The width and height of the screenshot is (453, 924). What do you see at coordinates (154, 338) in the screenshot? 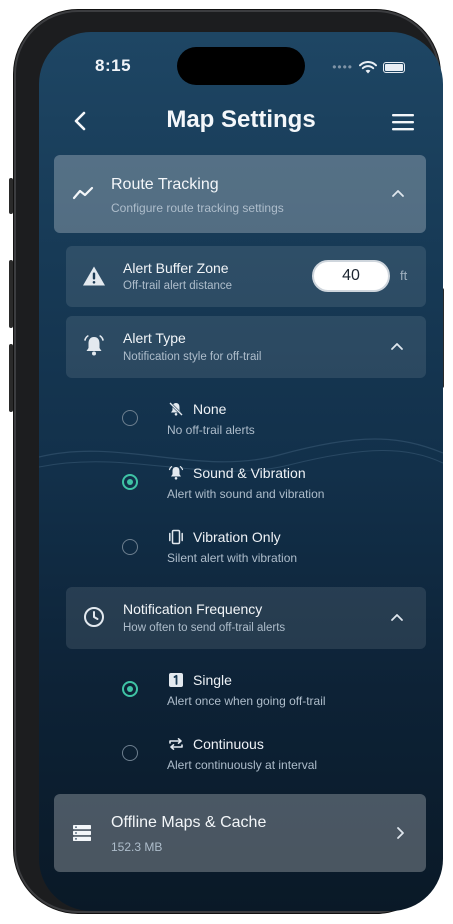
I see `alert-type-title: Alert Type` at bounding box center [154, 338].